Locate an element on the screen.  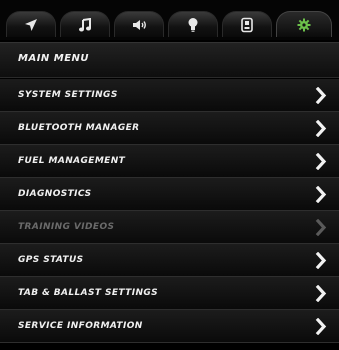
menu-item-label: SERVICE INFORMATION is located at coordinates (80, 326).